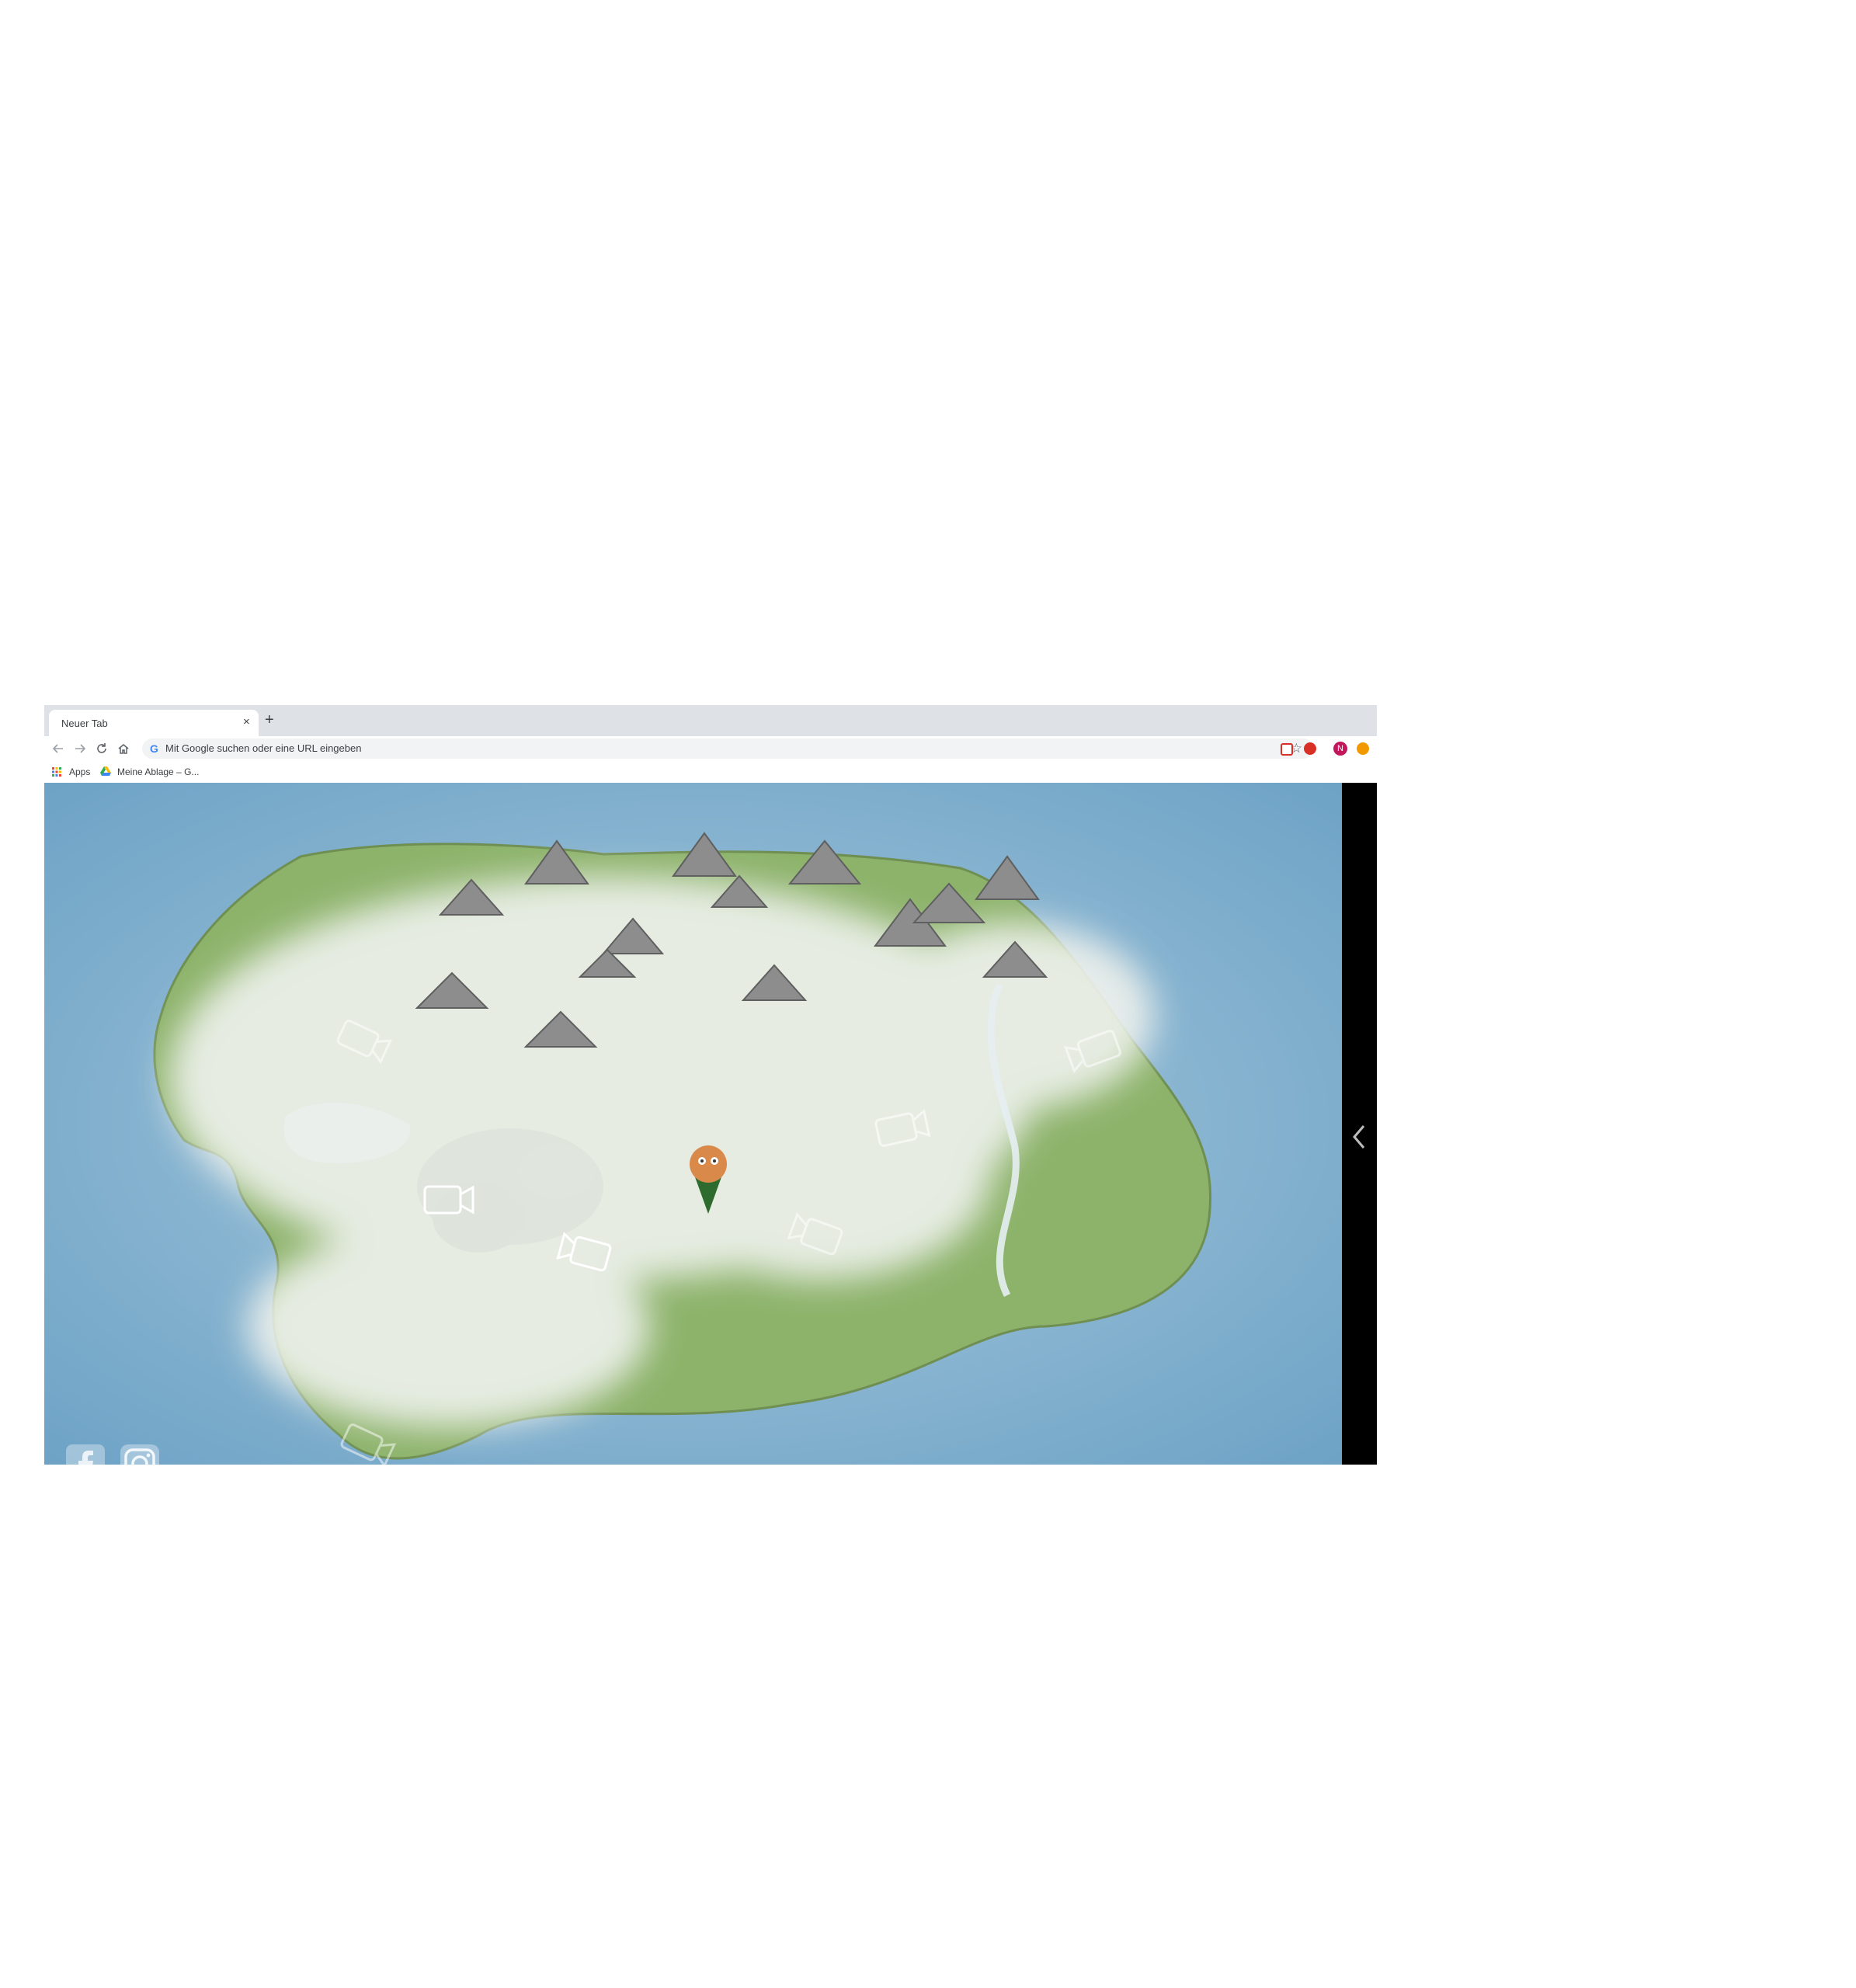 Image resolution: width=1856 pixels, height=1988 pixels. Describe the element at coordinates (80, 748) in the screenshot. I see `forward-icon` at that location.